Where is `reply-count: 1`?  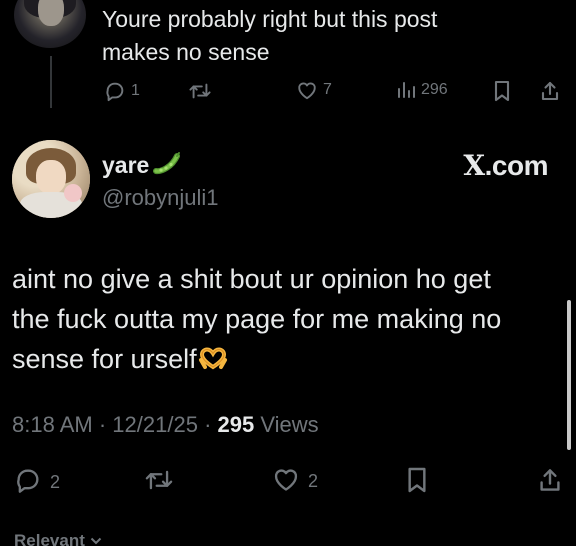 reply-count: 1 is located at coordinates (135, 90).